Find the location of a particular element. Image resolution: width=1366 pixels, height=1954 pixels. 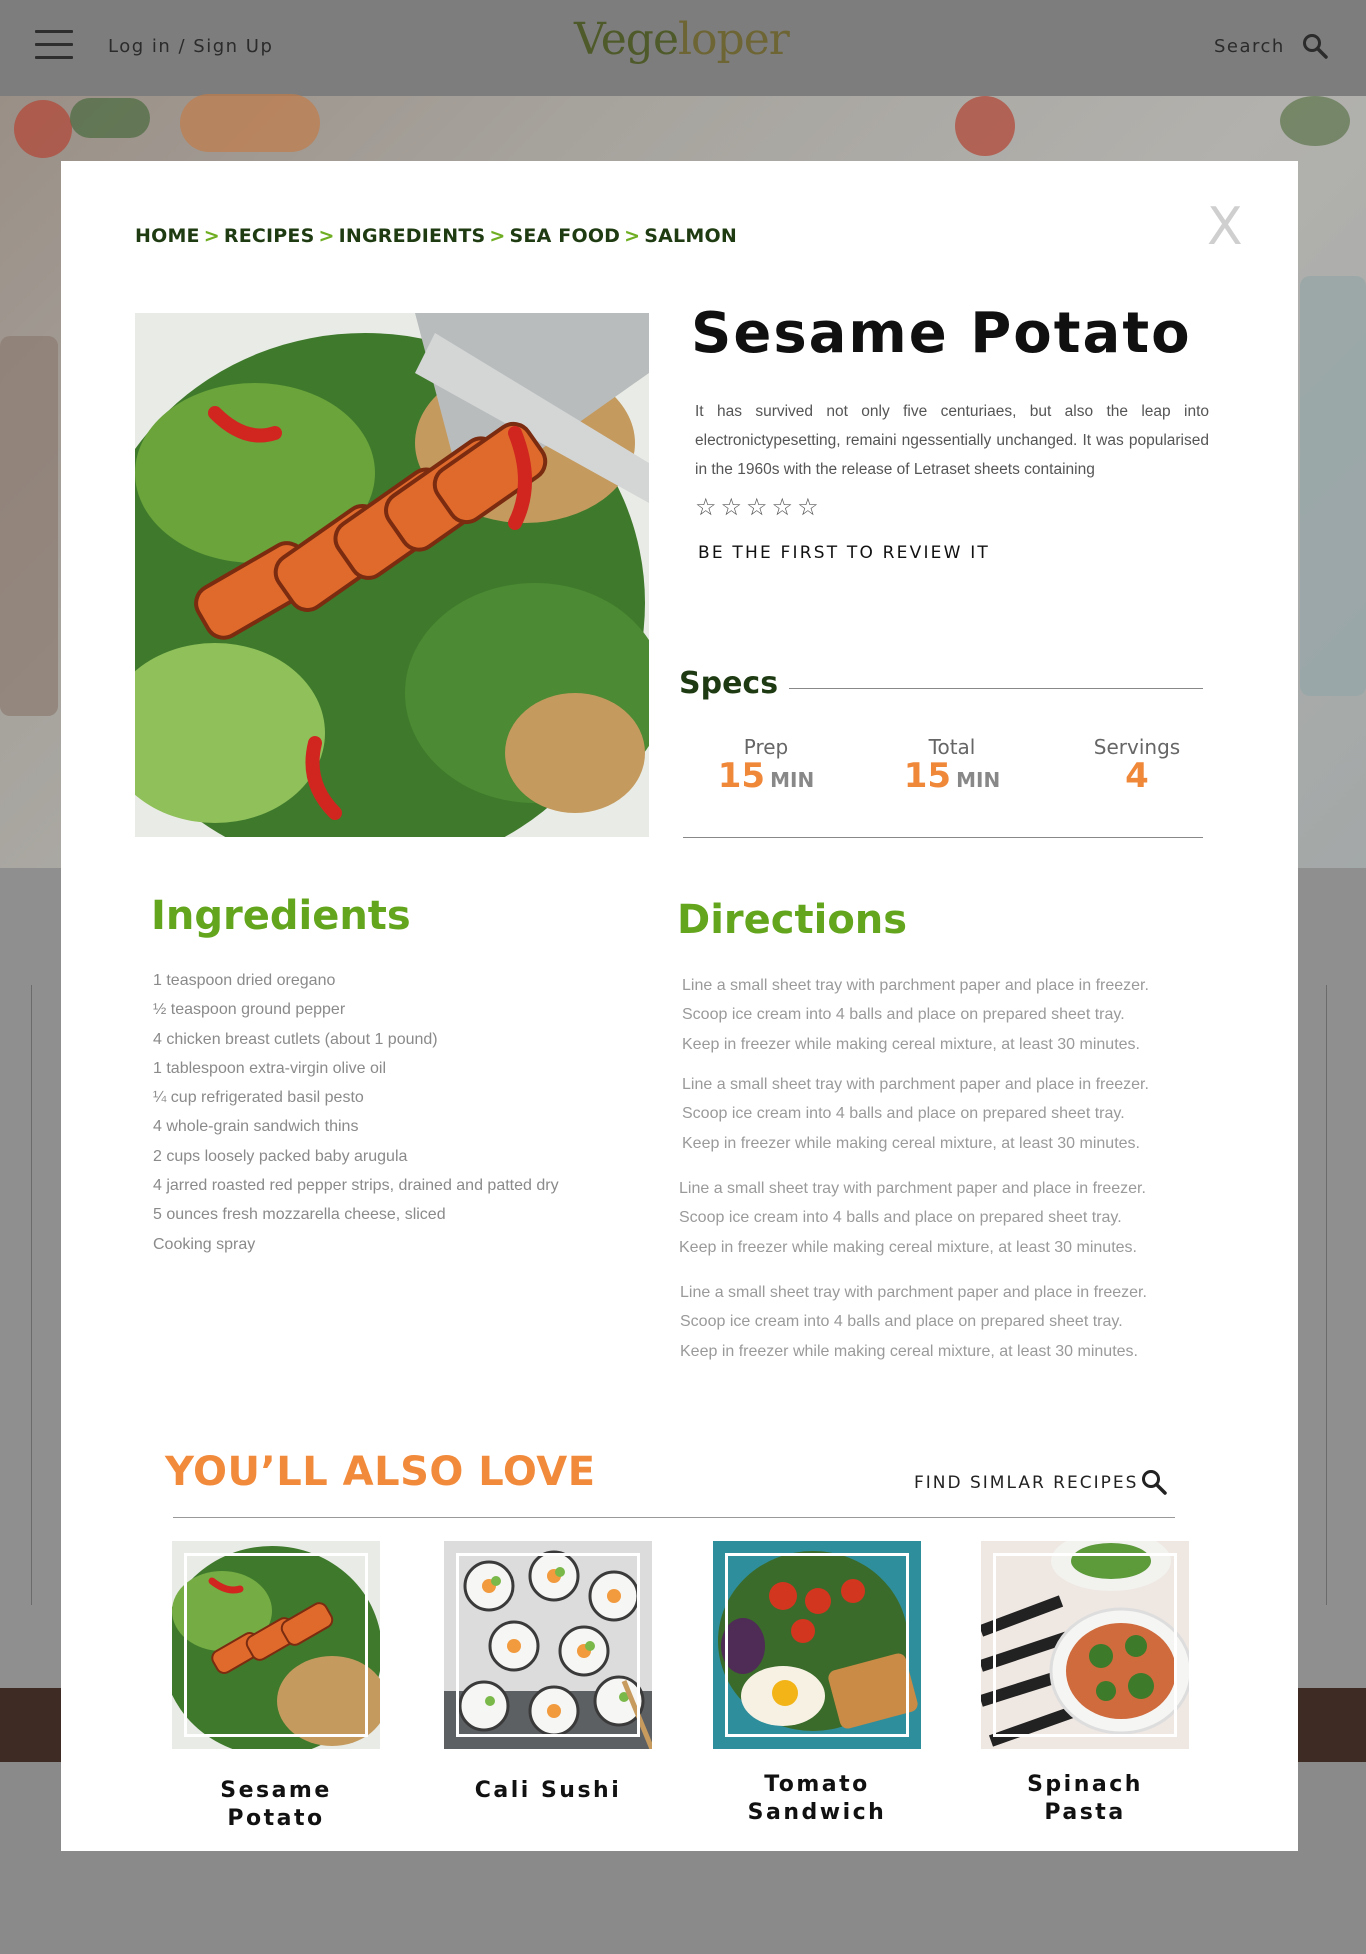

breadcrumb-home: HOME is located at coordinates (167, 236).